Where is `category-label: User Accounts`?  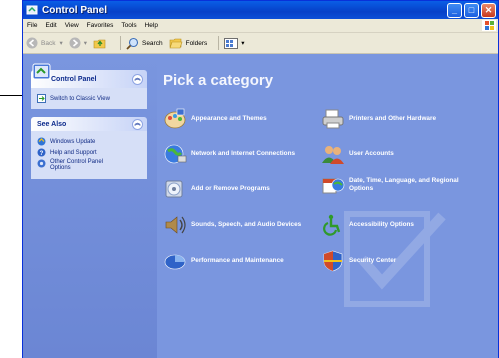
category-label: User Accounts is located at coordinates (371, 153).